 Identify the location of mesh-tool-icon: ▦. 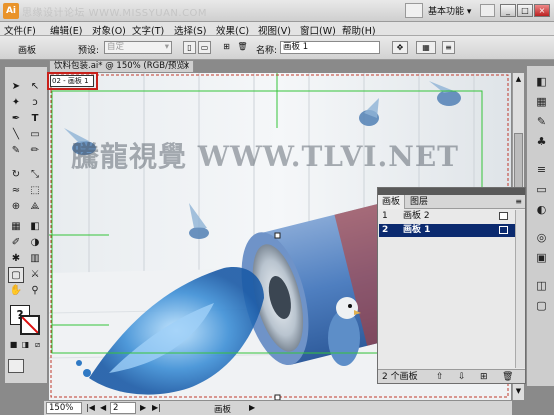
(16, 227).